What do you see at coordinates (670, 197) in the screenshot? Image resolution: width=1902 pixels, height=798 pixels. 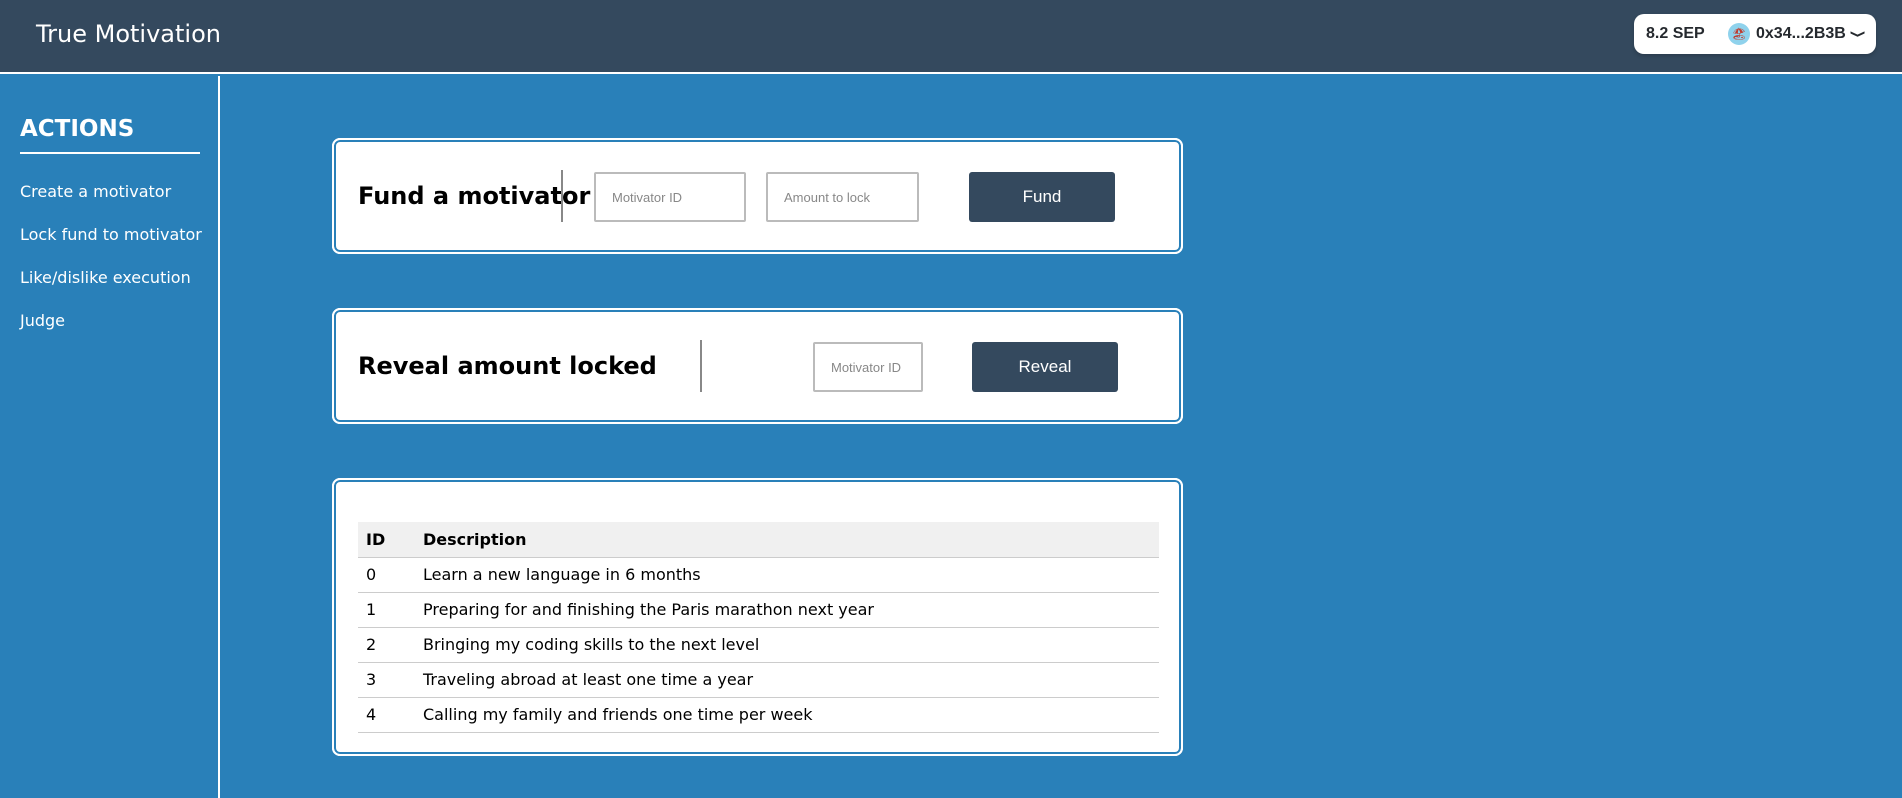 I see `fund-motivator-id-input` at bounding box center [670, 197].